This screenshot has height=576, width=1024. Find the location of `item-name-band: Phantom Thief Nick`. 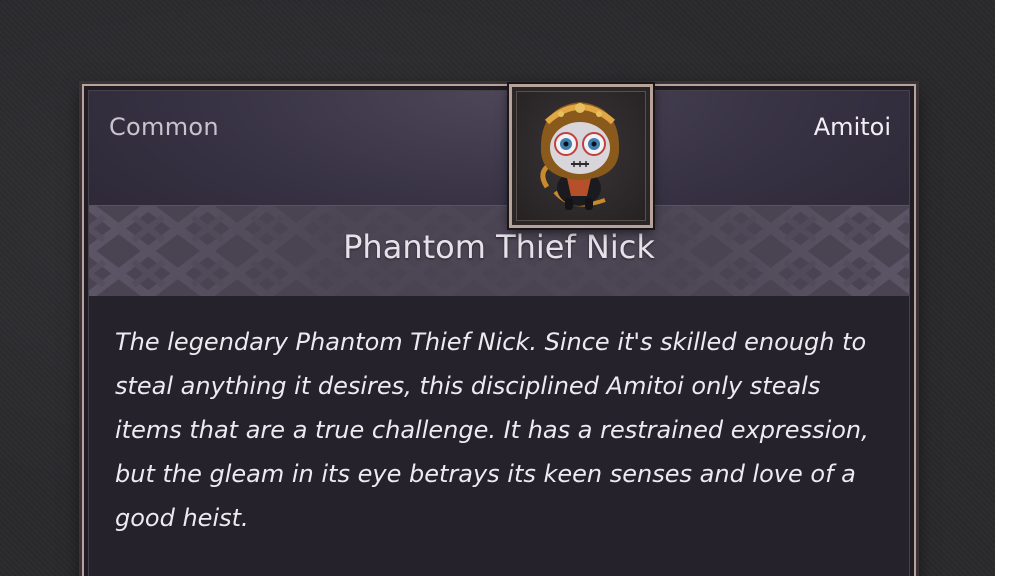

item-name-band: Phantom Thief Nick is located at coordinates (499, 251).